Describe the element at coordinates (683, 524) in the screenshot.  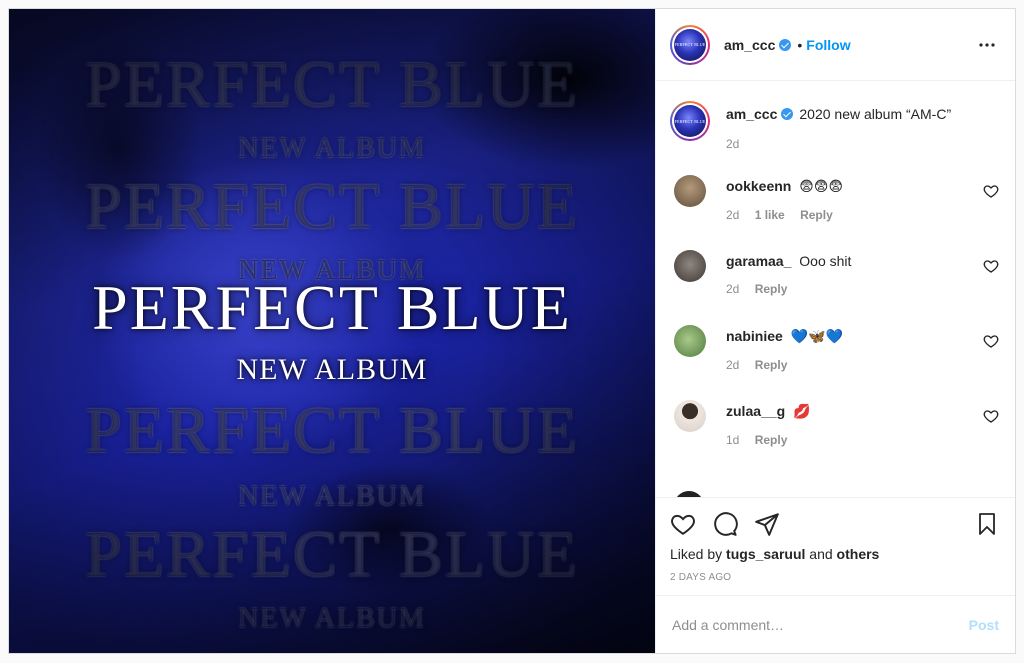
I see `heart-icon` at that location.